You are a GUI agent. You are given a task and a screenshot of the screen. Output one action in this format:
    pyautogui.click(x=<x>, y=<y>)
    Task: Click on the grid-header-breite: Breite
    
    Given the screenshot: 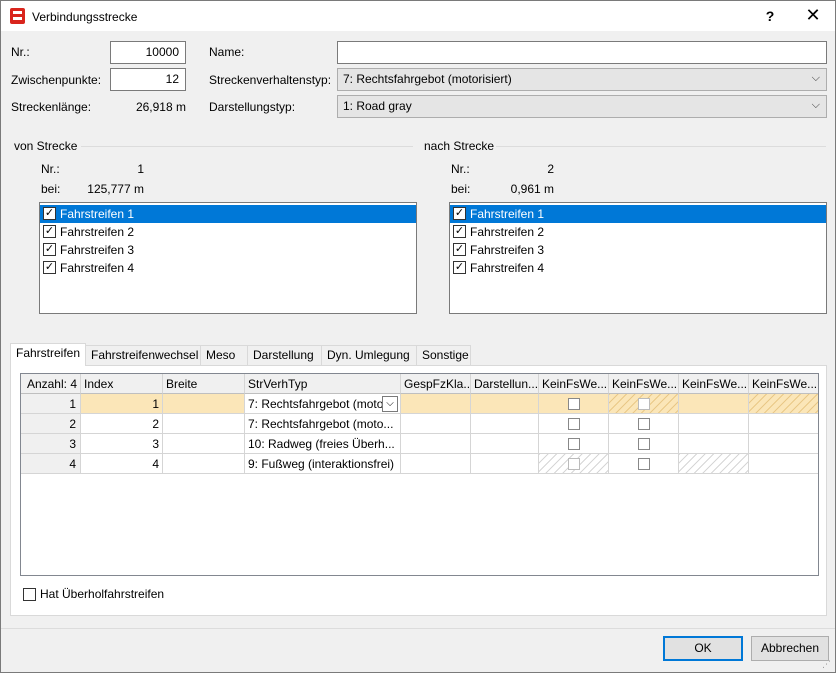 What is the action you would take?
    pyautogui.click(x=204, y=384)
    